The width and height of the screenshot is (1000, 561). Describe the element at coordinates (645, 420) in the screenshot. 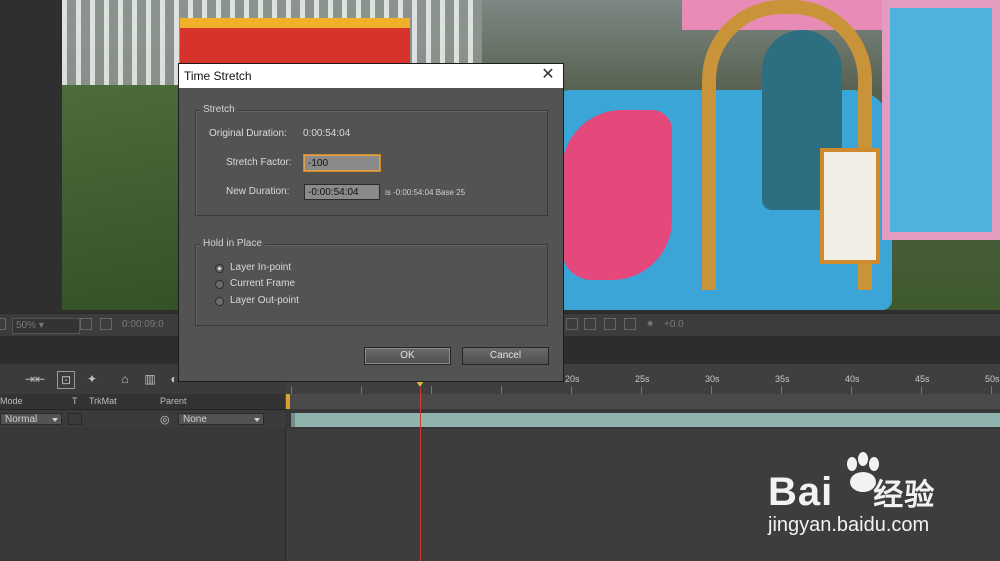

I see `layer-duration-bar` at that location.